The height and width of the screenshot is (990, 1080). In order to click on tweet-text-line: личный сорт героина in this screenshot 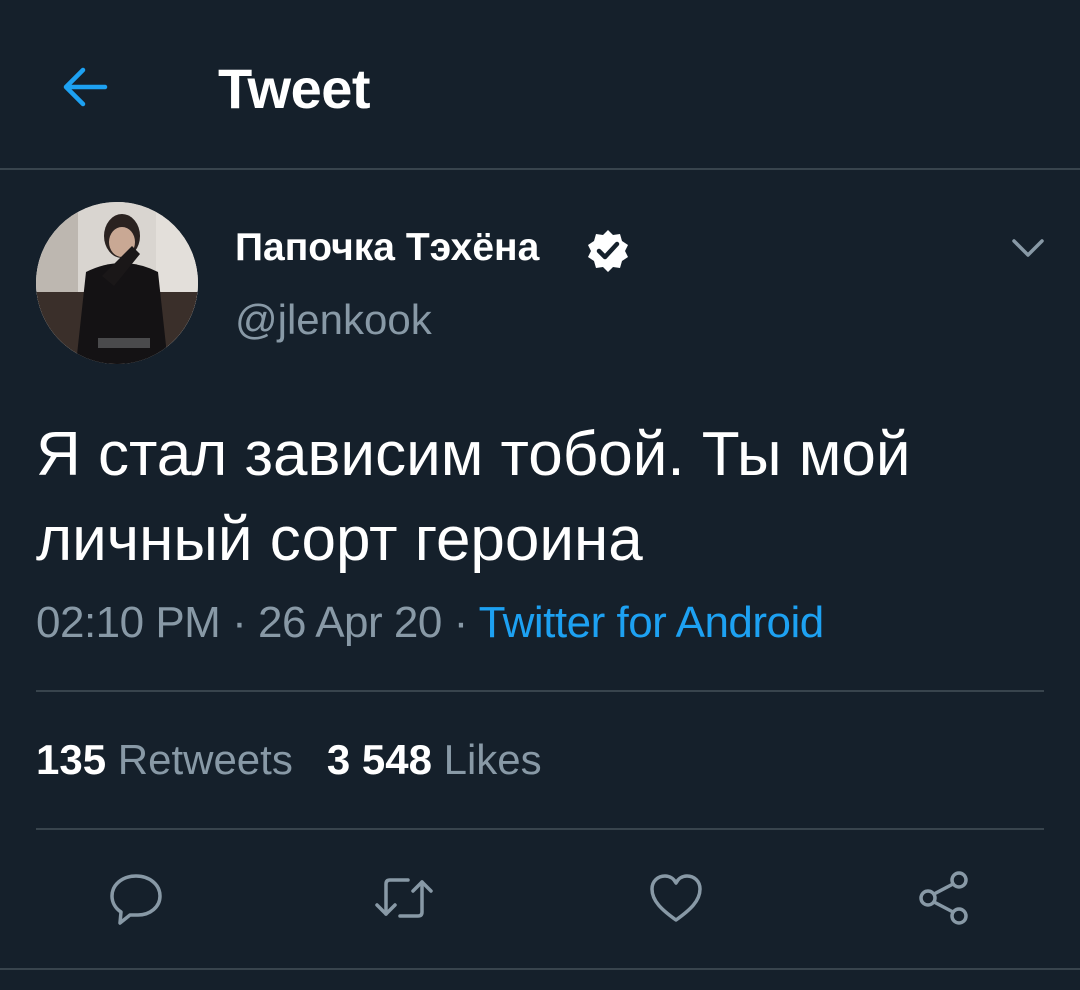, I will do `click(339, 539)`.